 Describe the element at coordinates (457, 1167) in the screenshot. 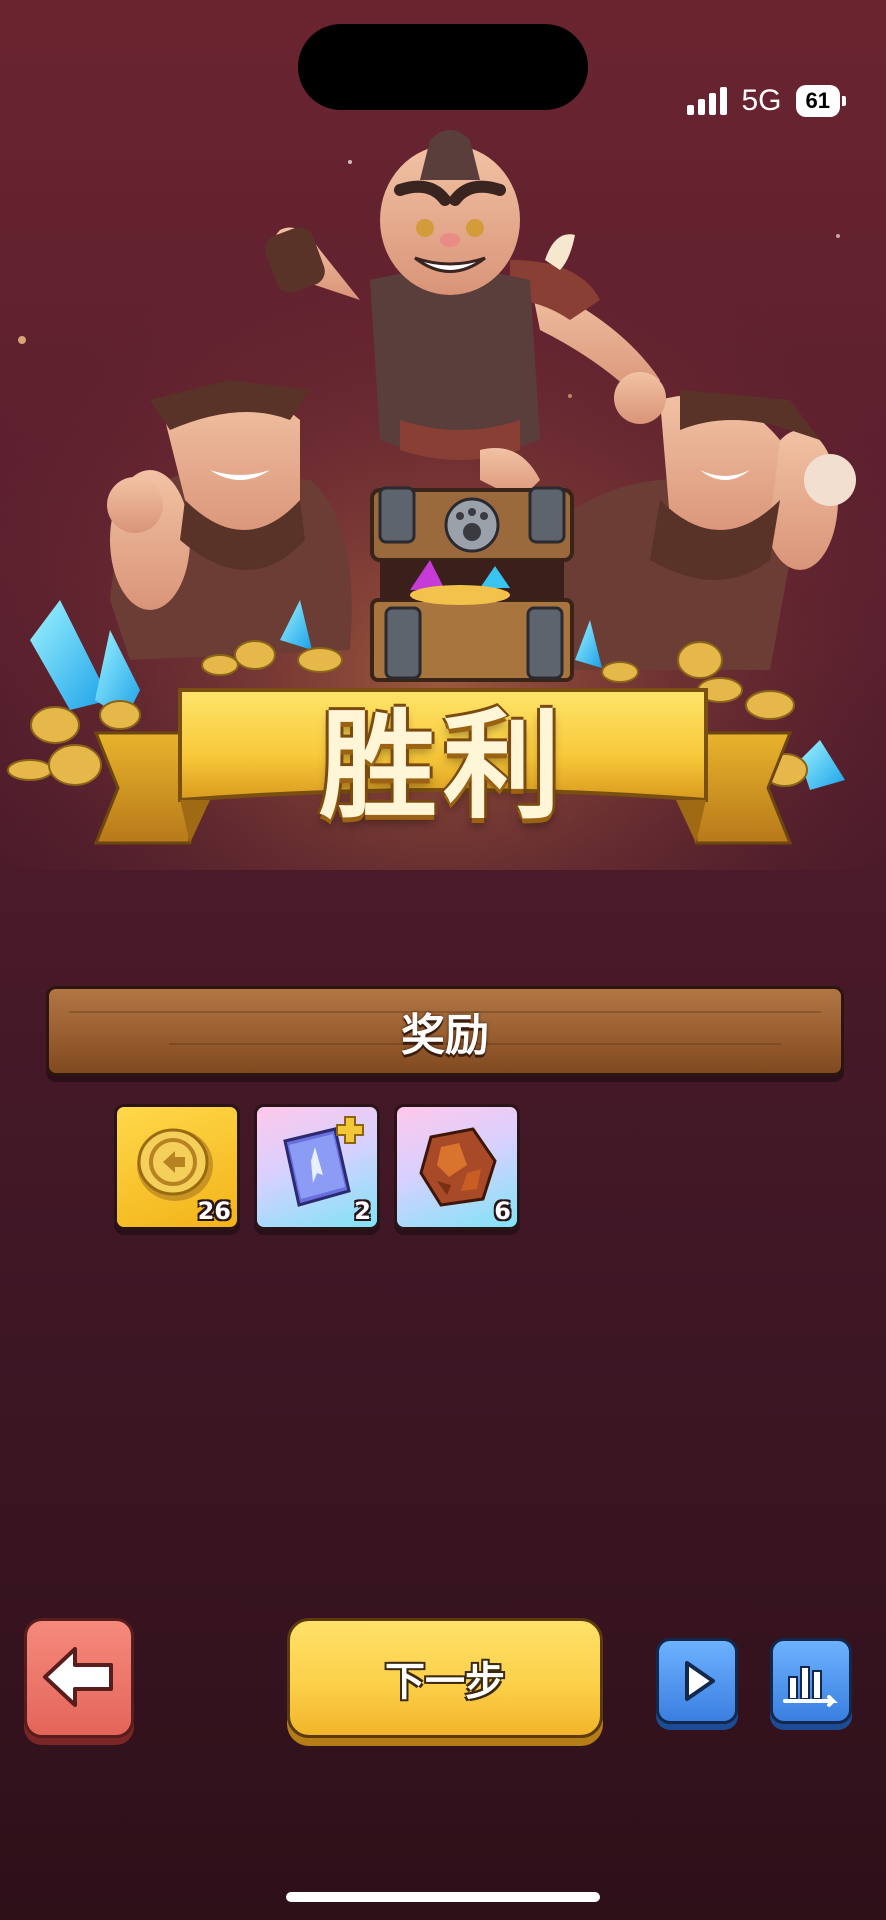

I see `reward-ore-stone: 6` at that location.